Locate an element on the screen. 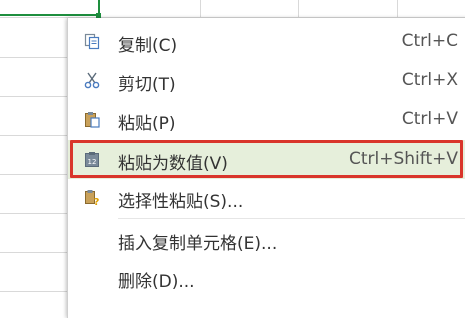 The image size is (465, 318). menu-item-cut: 剪切(T) Ctrl+X is located at coordinates (266, 80).